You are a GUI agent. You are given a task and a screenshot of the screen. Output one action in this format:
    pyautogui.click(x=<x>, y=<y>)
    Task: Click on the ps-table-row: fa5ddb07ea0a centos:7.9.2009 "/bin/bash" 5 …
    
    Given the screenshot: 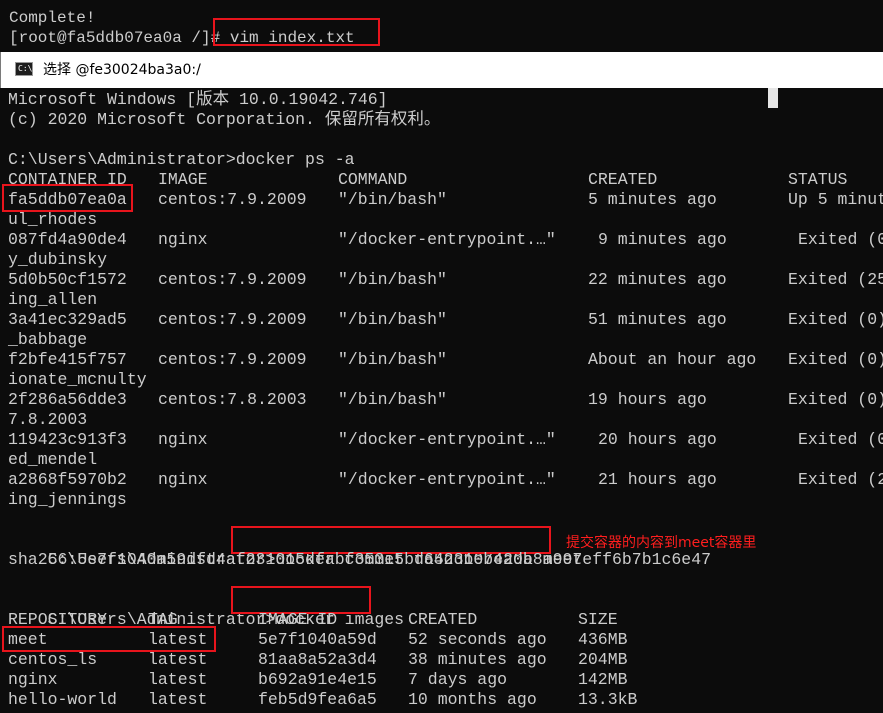 What is the action you would take?
    pyautogui.click(x=445, y=200)
    